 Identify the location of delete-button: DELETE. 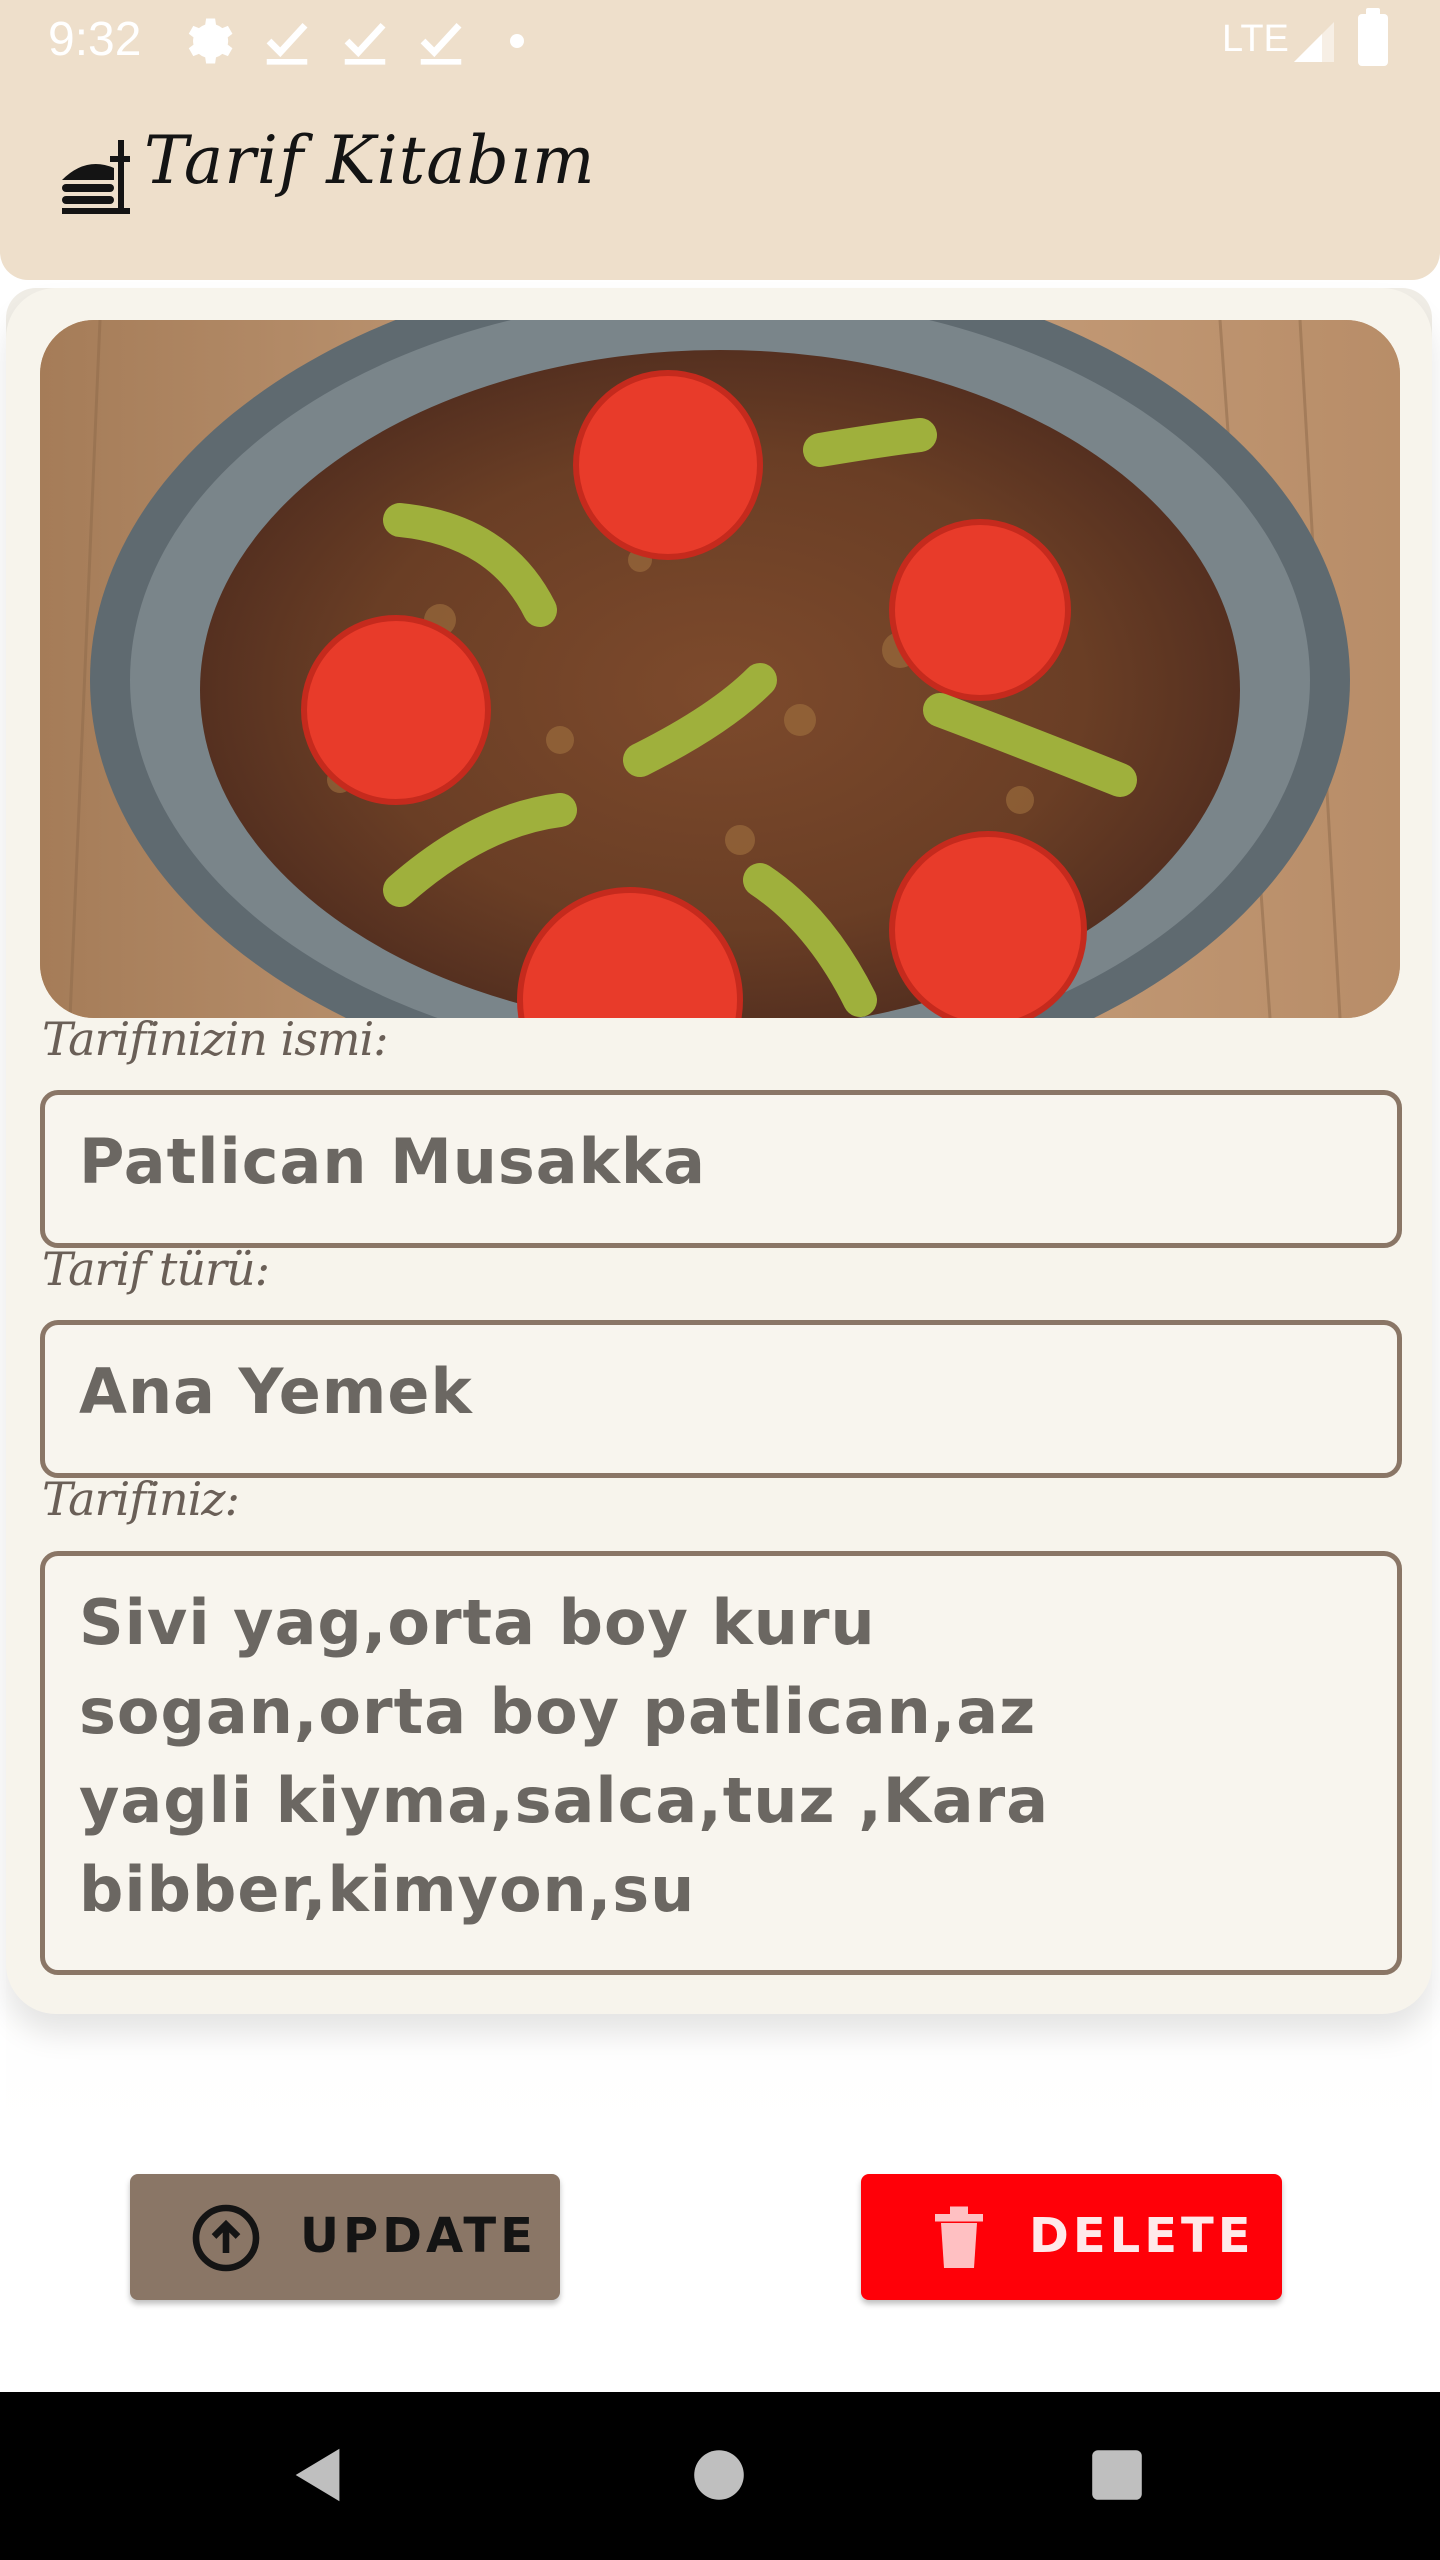
(1071, 2237).